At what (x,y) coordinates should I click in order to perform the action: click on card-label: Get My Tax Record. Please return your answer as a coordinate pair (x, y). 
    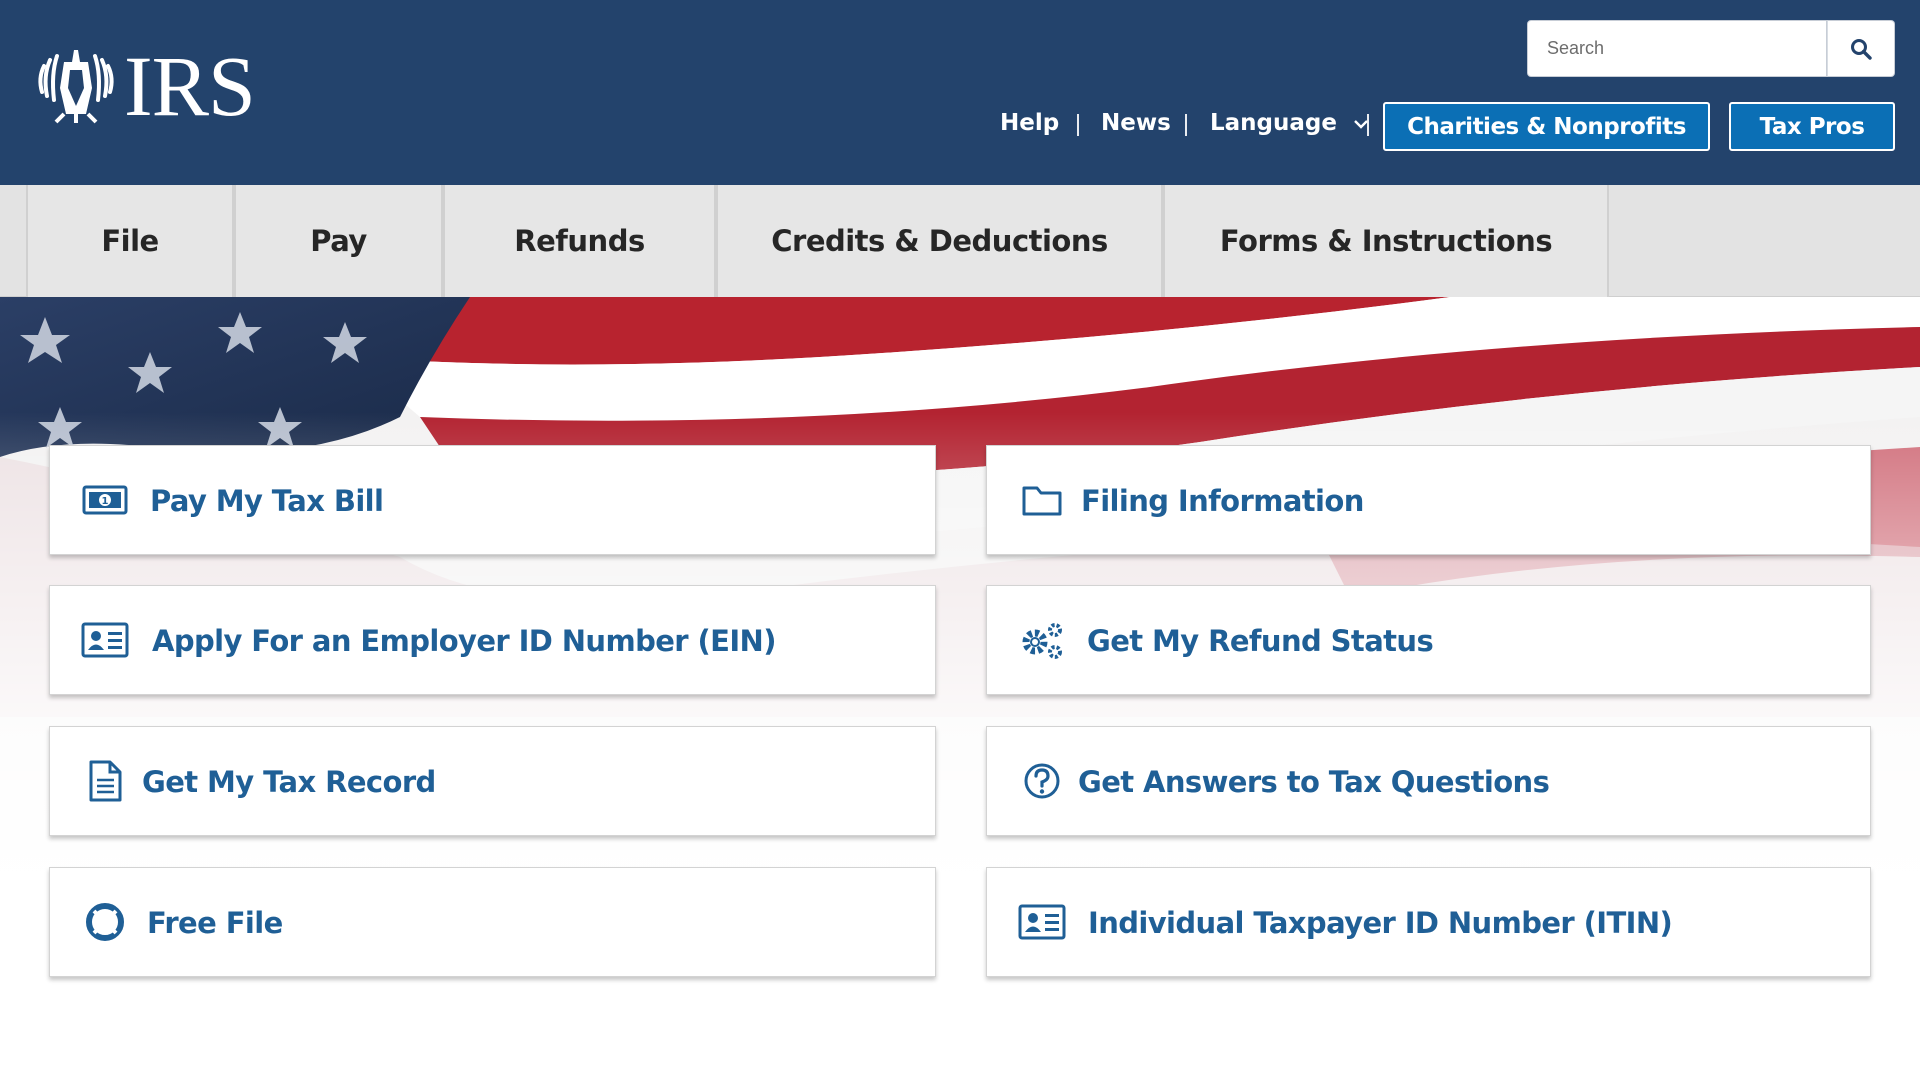
    Looking at the image, I should click on (289, 782).